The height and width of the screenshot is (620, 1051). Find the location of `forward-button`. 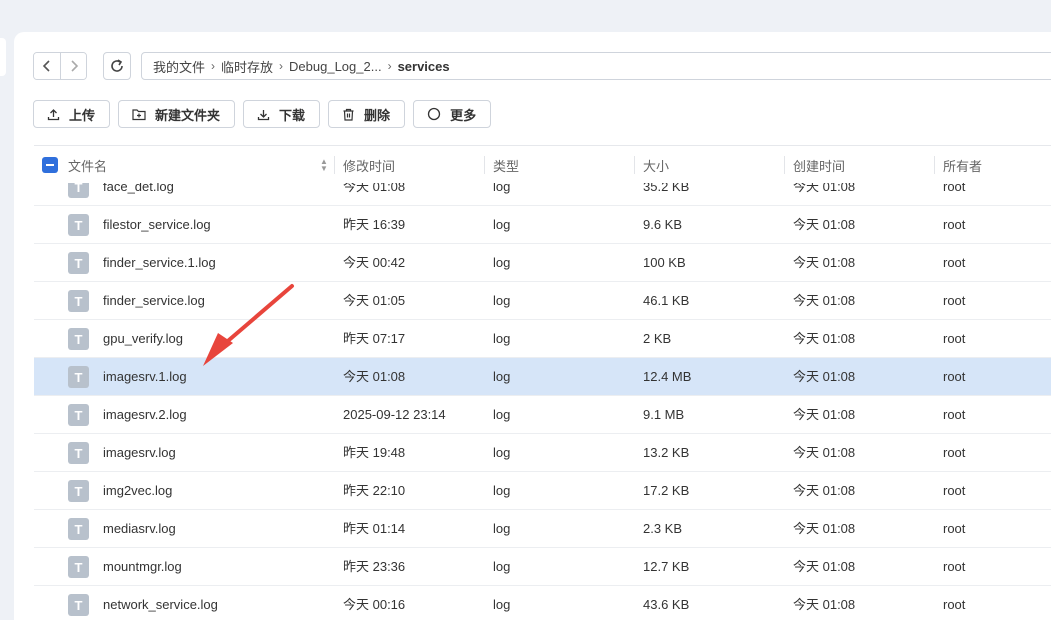

forward-button is located at coordinates (73, 66).